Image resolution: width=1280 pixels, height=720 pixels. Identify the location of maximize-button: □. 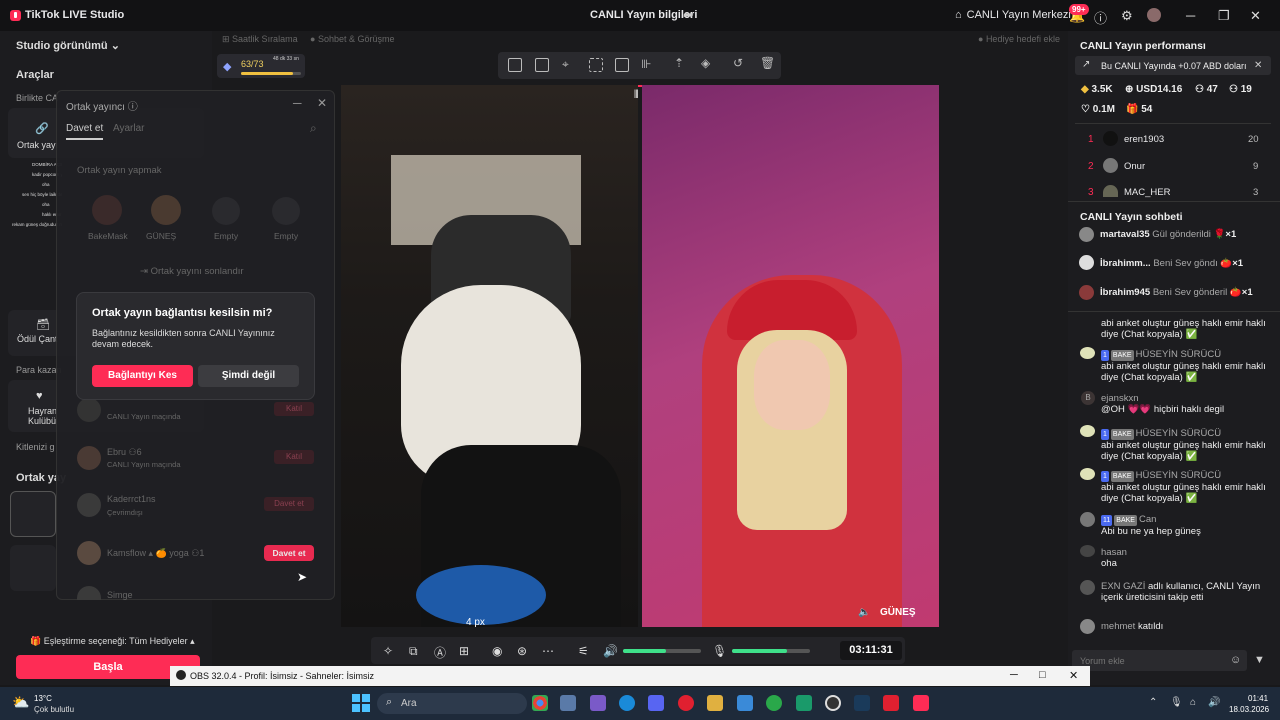
(1042, 675).